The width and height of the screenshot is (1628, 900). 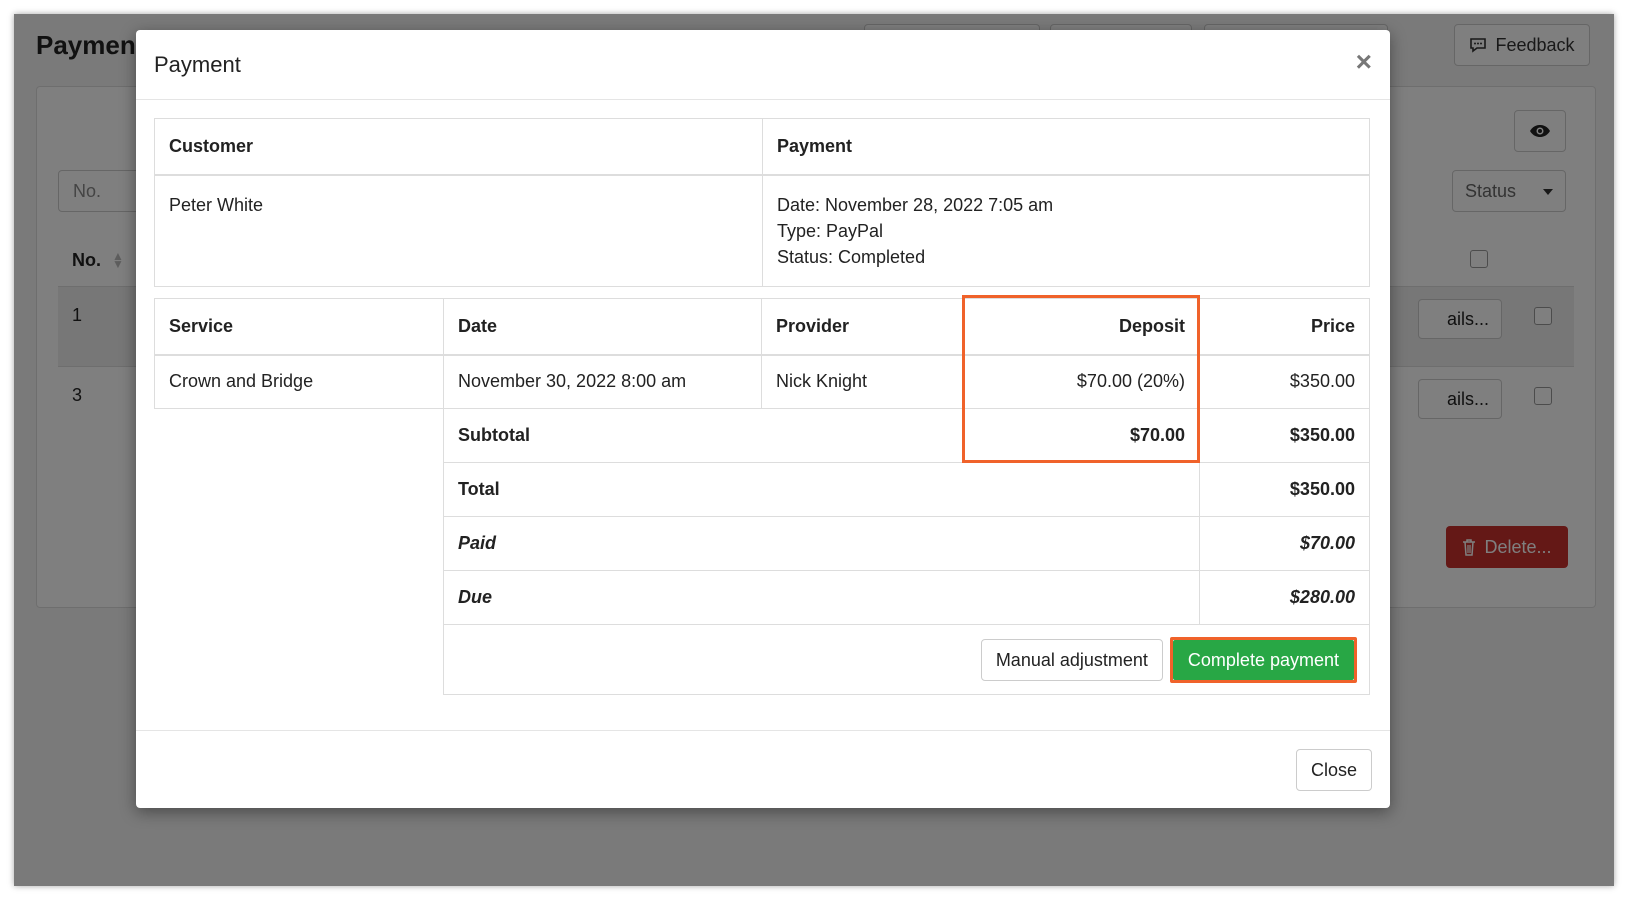 What do you see at coordinates (1284, 489) in the screenshot?
I see `total-value: $350.00` at bounding box center [1284, 489].